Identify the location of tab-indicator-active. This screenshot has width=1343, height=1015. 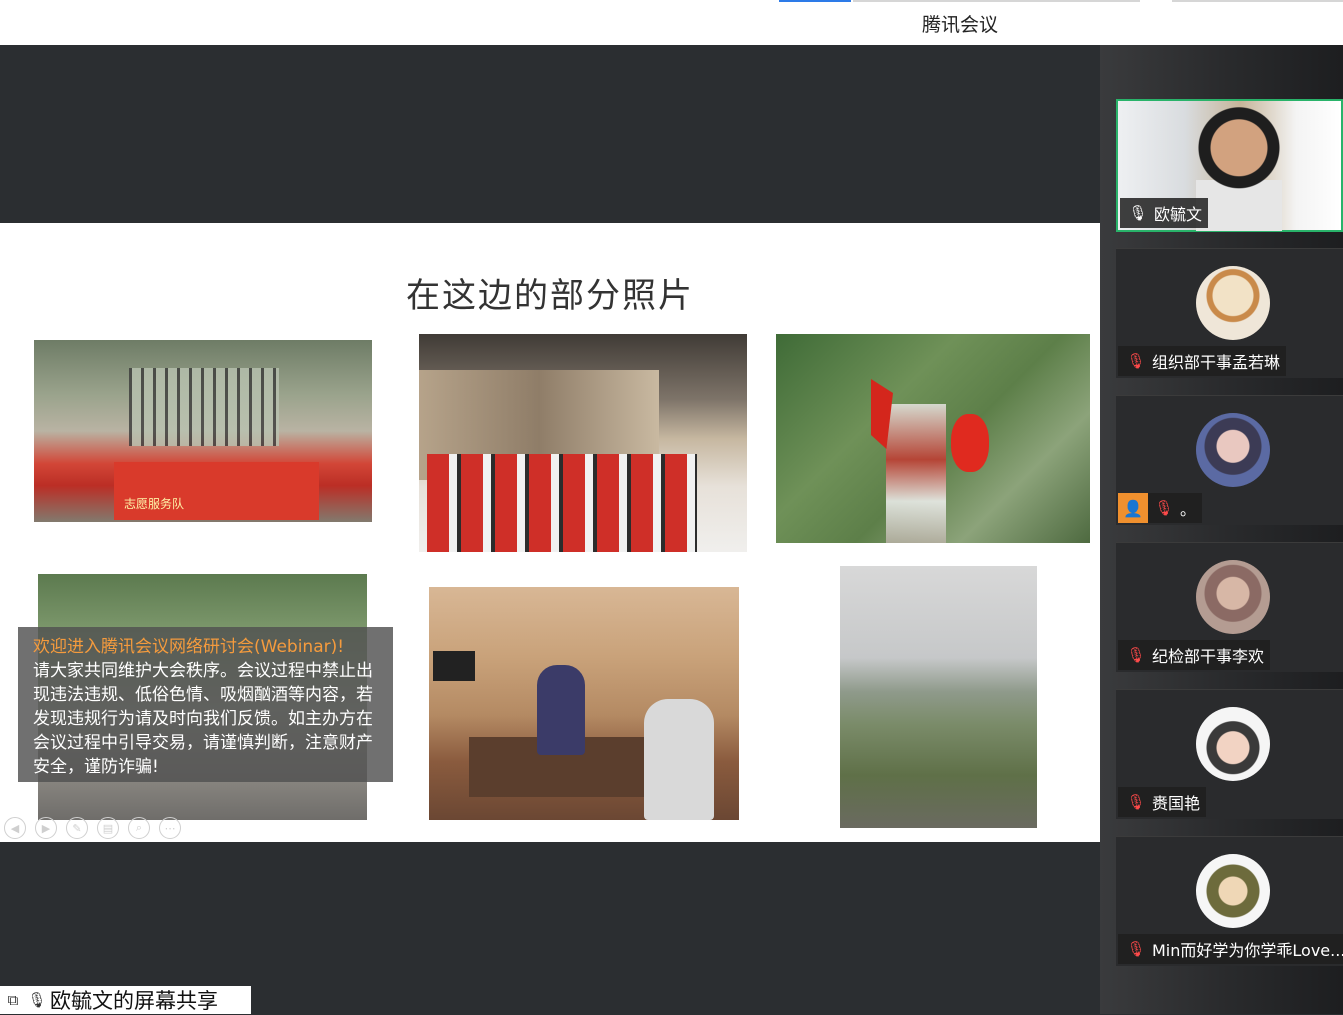
(815, 1).